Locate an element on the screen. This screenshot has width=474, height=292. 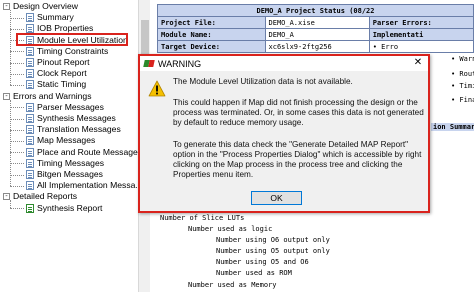
ise-app-icon is located at coordinates (149, 63).